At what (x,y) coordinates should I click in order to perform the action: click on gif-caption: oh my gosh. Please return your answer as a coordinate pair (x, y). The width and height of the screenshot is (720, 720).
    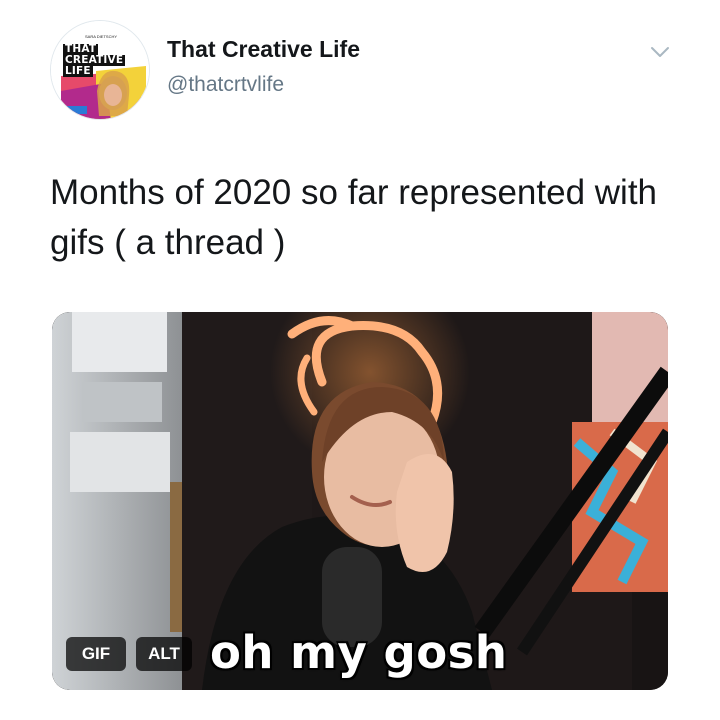
    Looking at the image, I should click on (359, 652).